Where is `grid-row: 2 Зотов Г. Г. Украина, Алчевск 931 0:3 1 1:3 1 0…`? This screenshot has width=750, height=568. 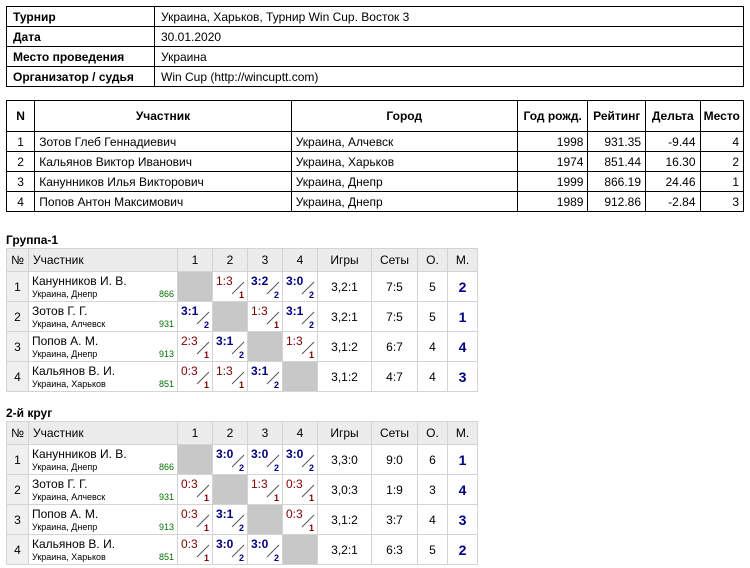 grid-row: 2 Зотов Г. Г. Украина, Алчевск 931 0:3 1 1:3 1 0… is located at coordinates (242, 489).